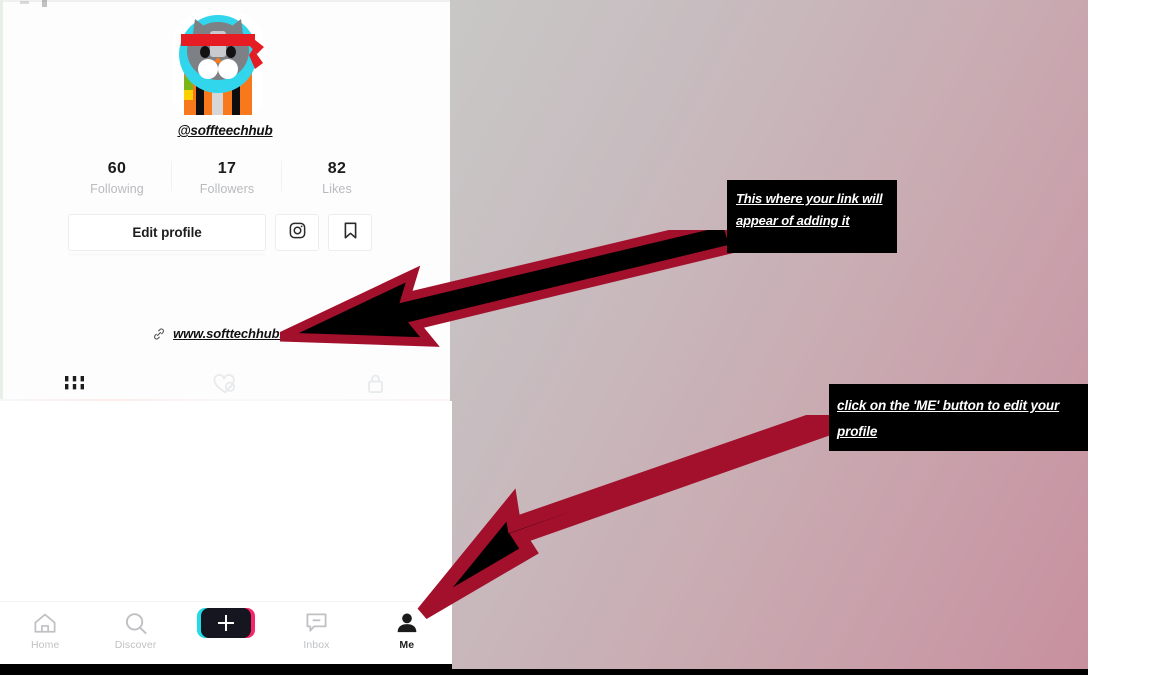  What do you see at coordinates (45, 623) in the screenshot?
I see `home-icon` at bounding box center [45, 623].